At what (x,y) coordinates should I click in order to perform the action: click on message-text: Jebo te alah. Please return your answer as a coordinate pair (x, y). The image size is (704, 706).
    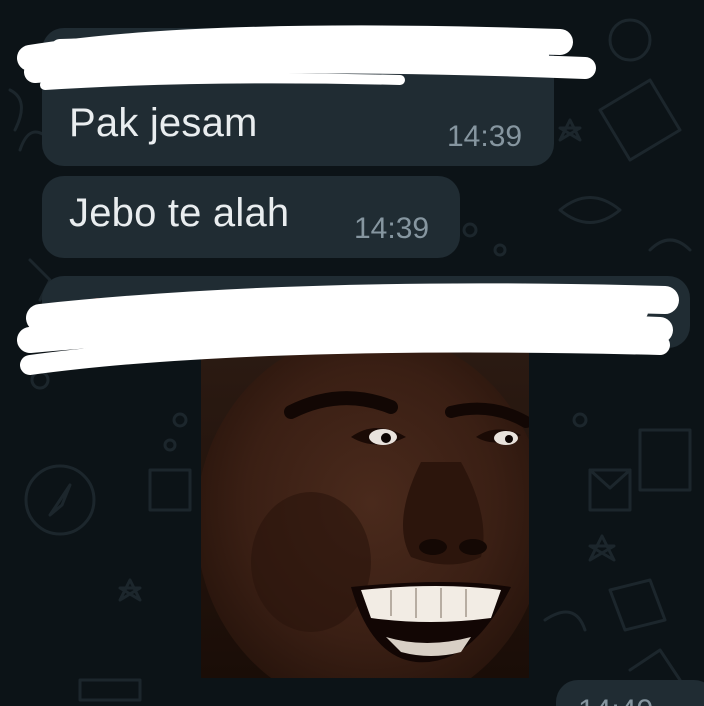
    Looking at the image, I should click on (179, 213).